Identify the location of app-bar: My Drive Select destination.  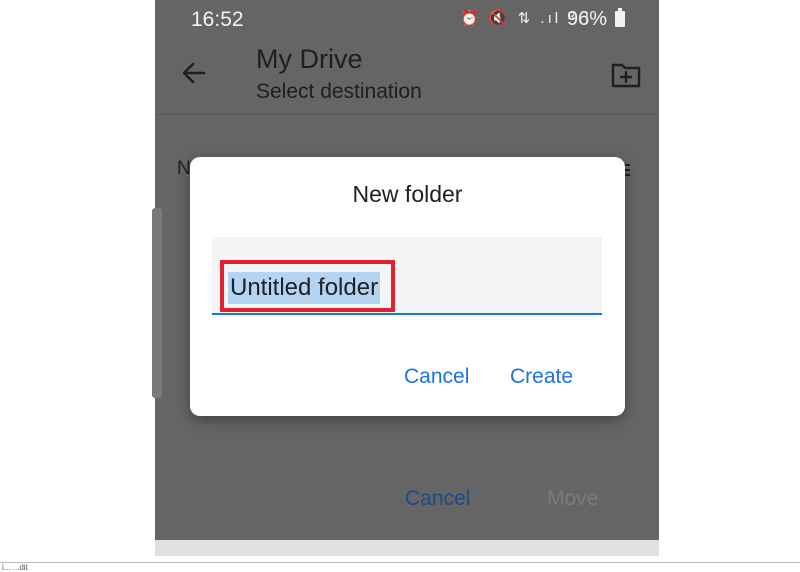
(407, 77).